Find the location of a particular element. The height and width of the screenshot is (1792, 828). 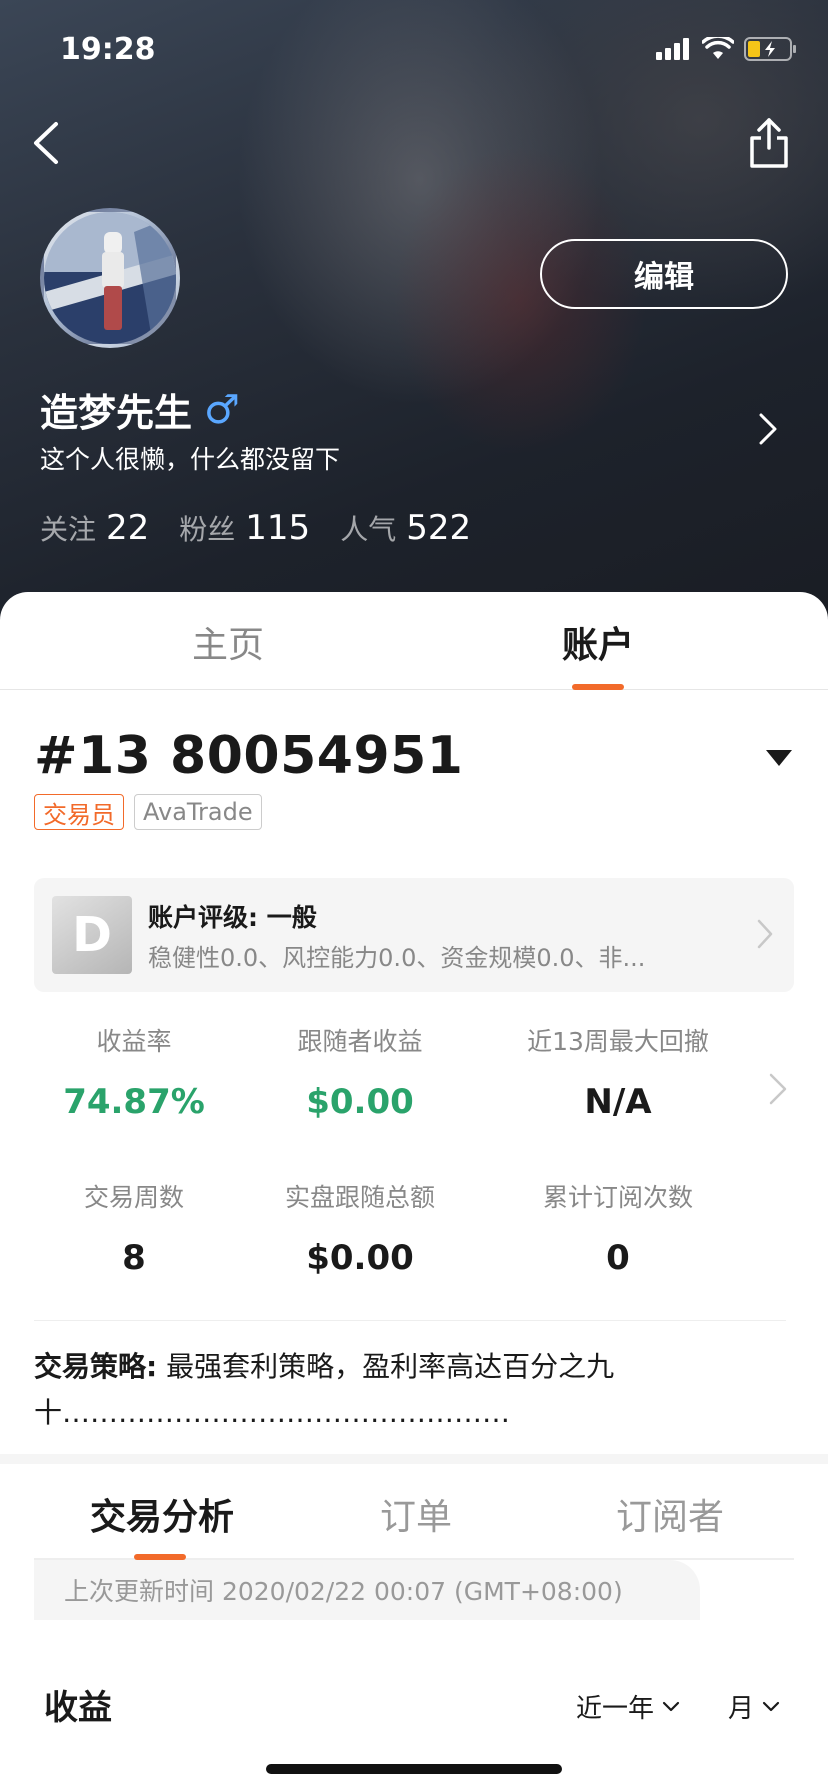

account-number: #13 80054951 is located at coordinates (249, 756).